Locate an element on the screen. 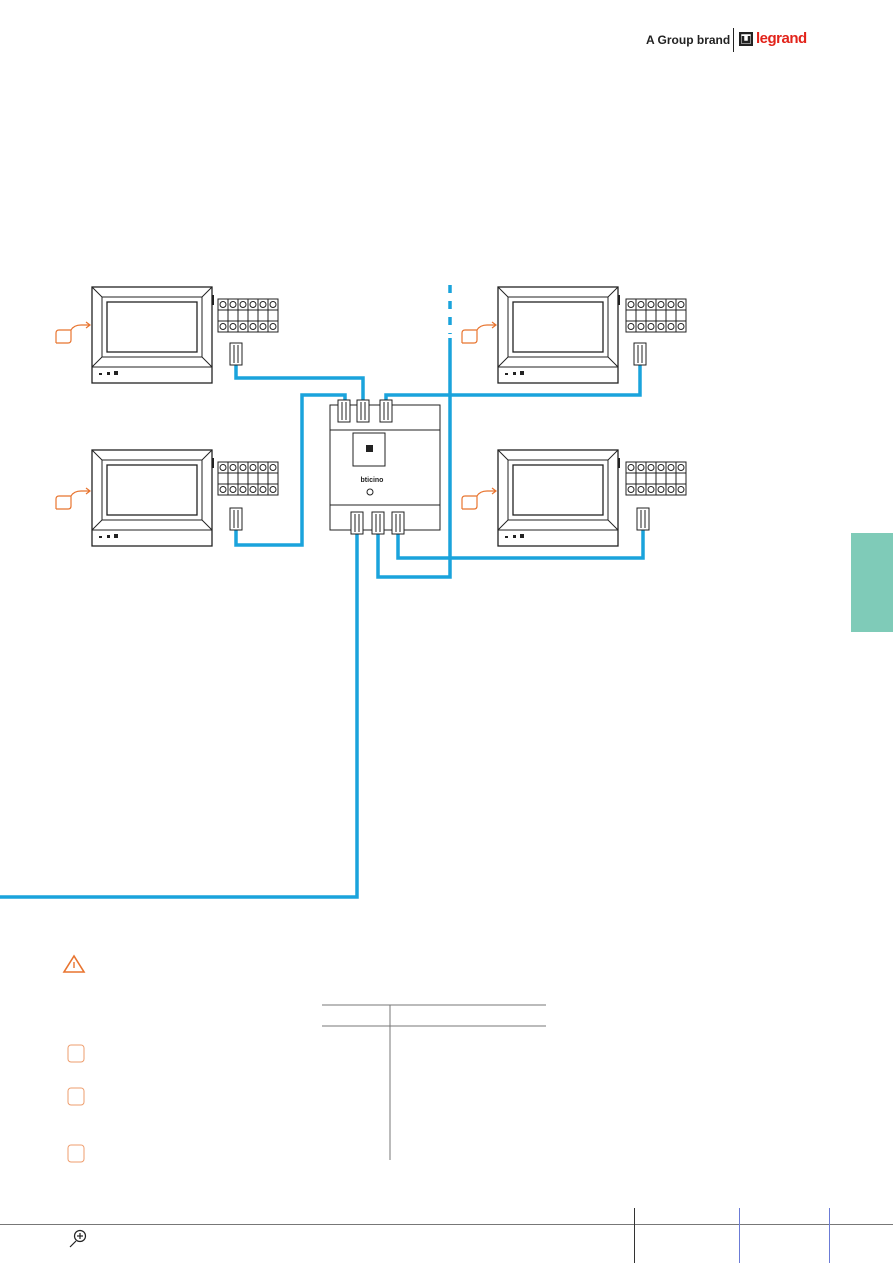  device-brand: bticino is located at coordinates (372, 480).